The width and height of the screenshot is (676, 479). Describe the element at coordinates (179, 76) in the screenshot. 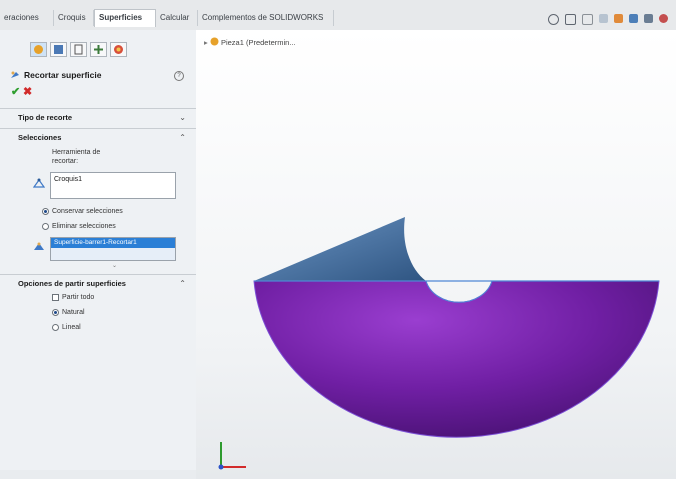

I see `help-icon: ?` at that location.